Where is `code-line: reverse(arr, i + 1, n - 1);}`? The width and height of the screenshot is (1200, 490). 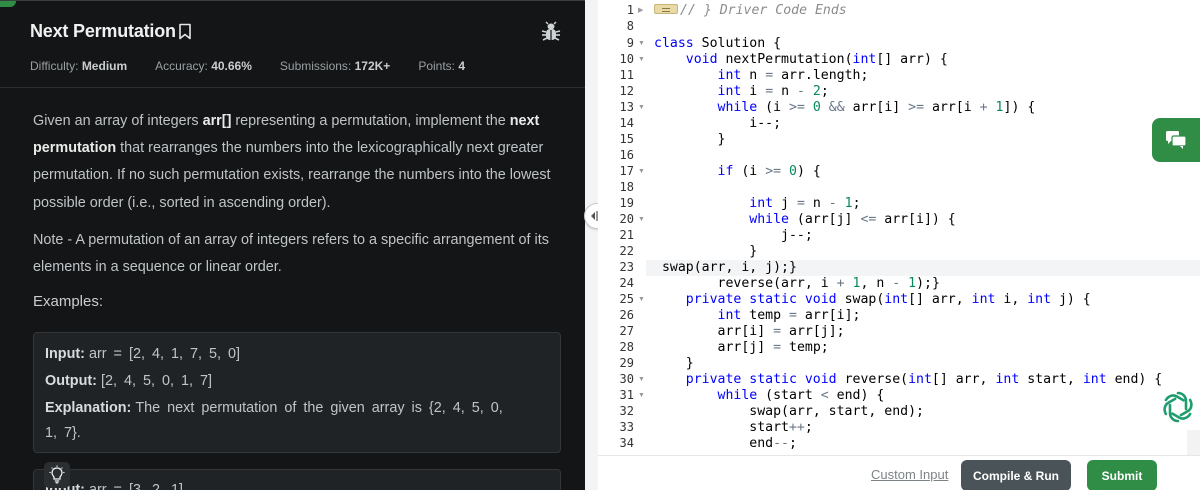 code-line: reverse(arr, i + 1, n - 1);} is located at coordinates (797, 284).